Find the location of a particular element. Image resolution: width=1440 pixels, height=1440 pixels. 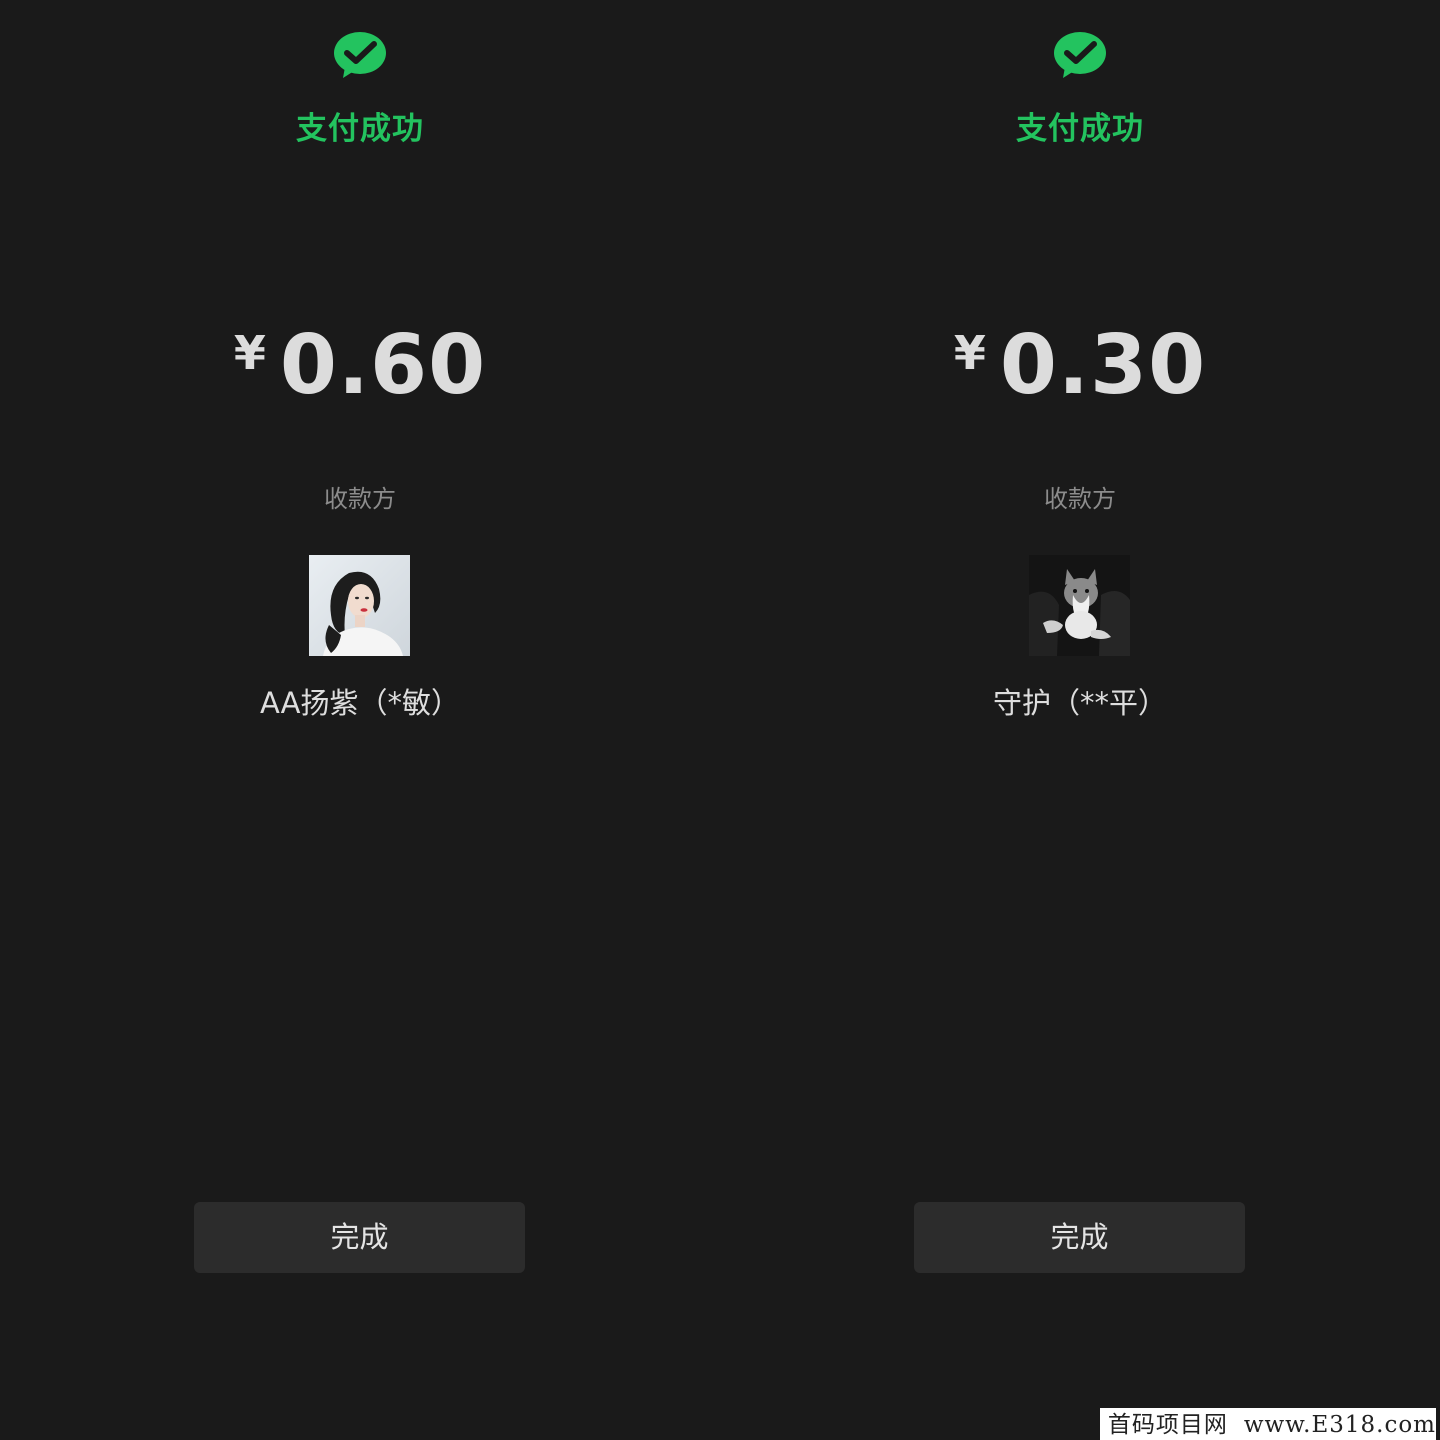

watermark-site: www.E318.com is located at coordinates (1339, 1425).